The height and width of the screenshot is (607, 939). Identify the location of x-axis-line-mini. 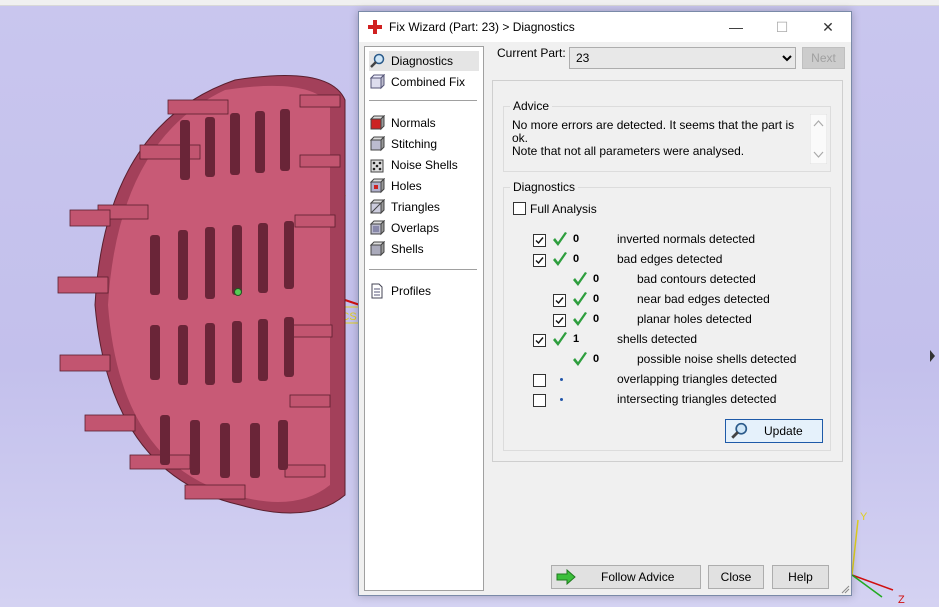
(872, 582).